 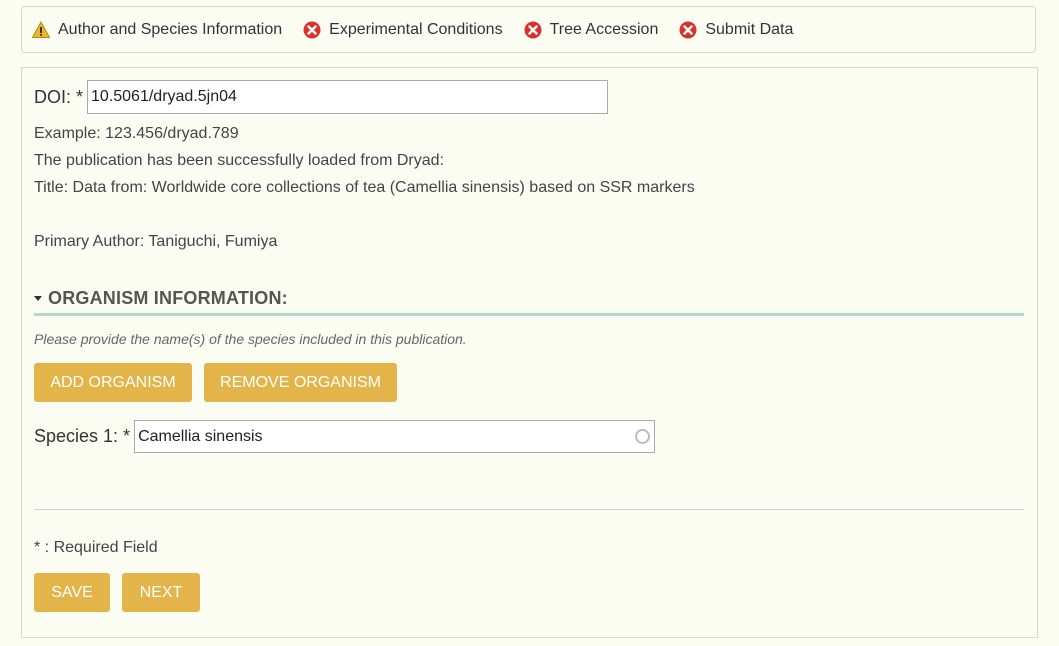 What do you see at coordinates (416, 29) in the screenshot?
I see `step-label: Experimental Conditions` at bounding box center [416, 29].